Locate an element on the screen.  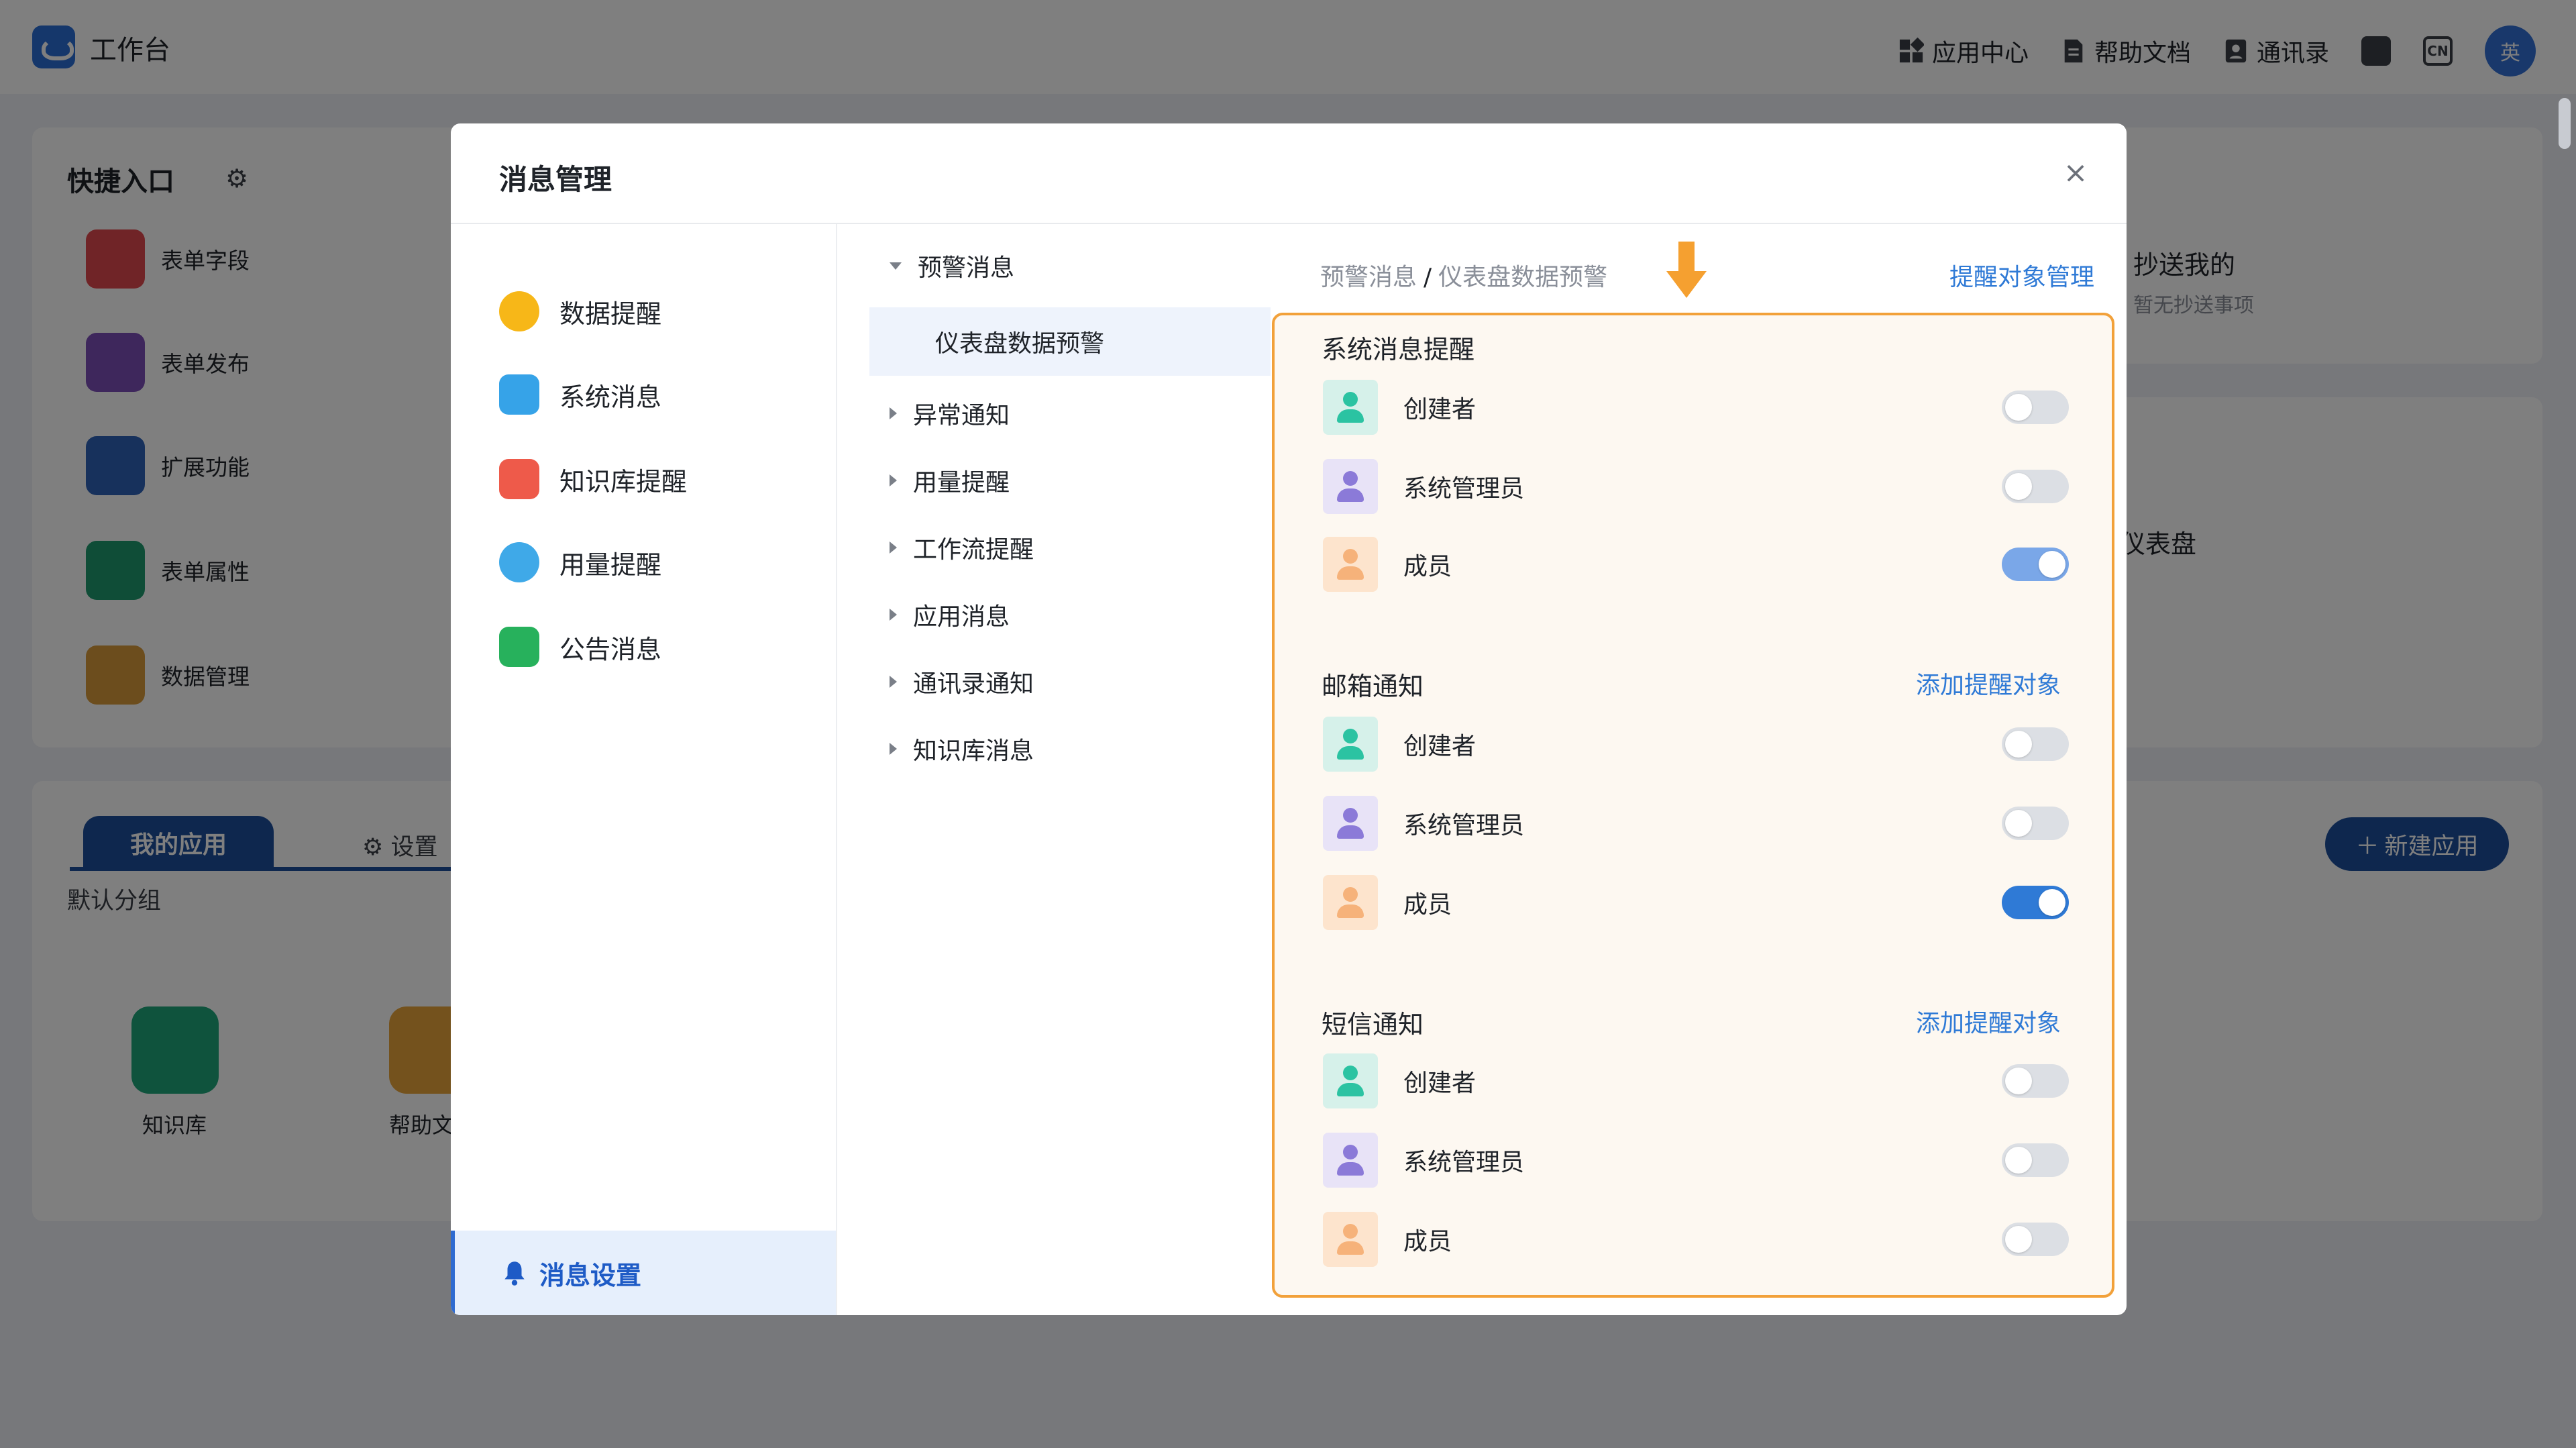
tree-node-label: 通讯录通知 is located at coordinates (973, 684).